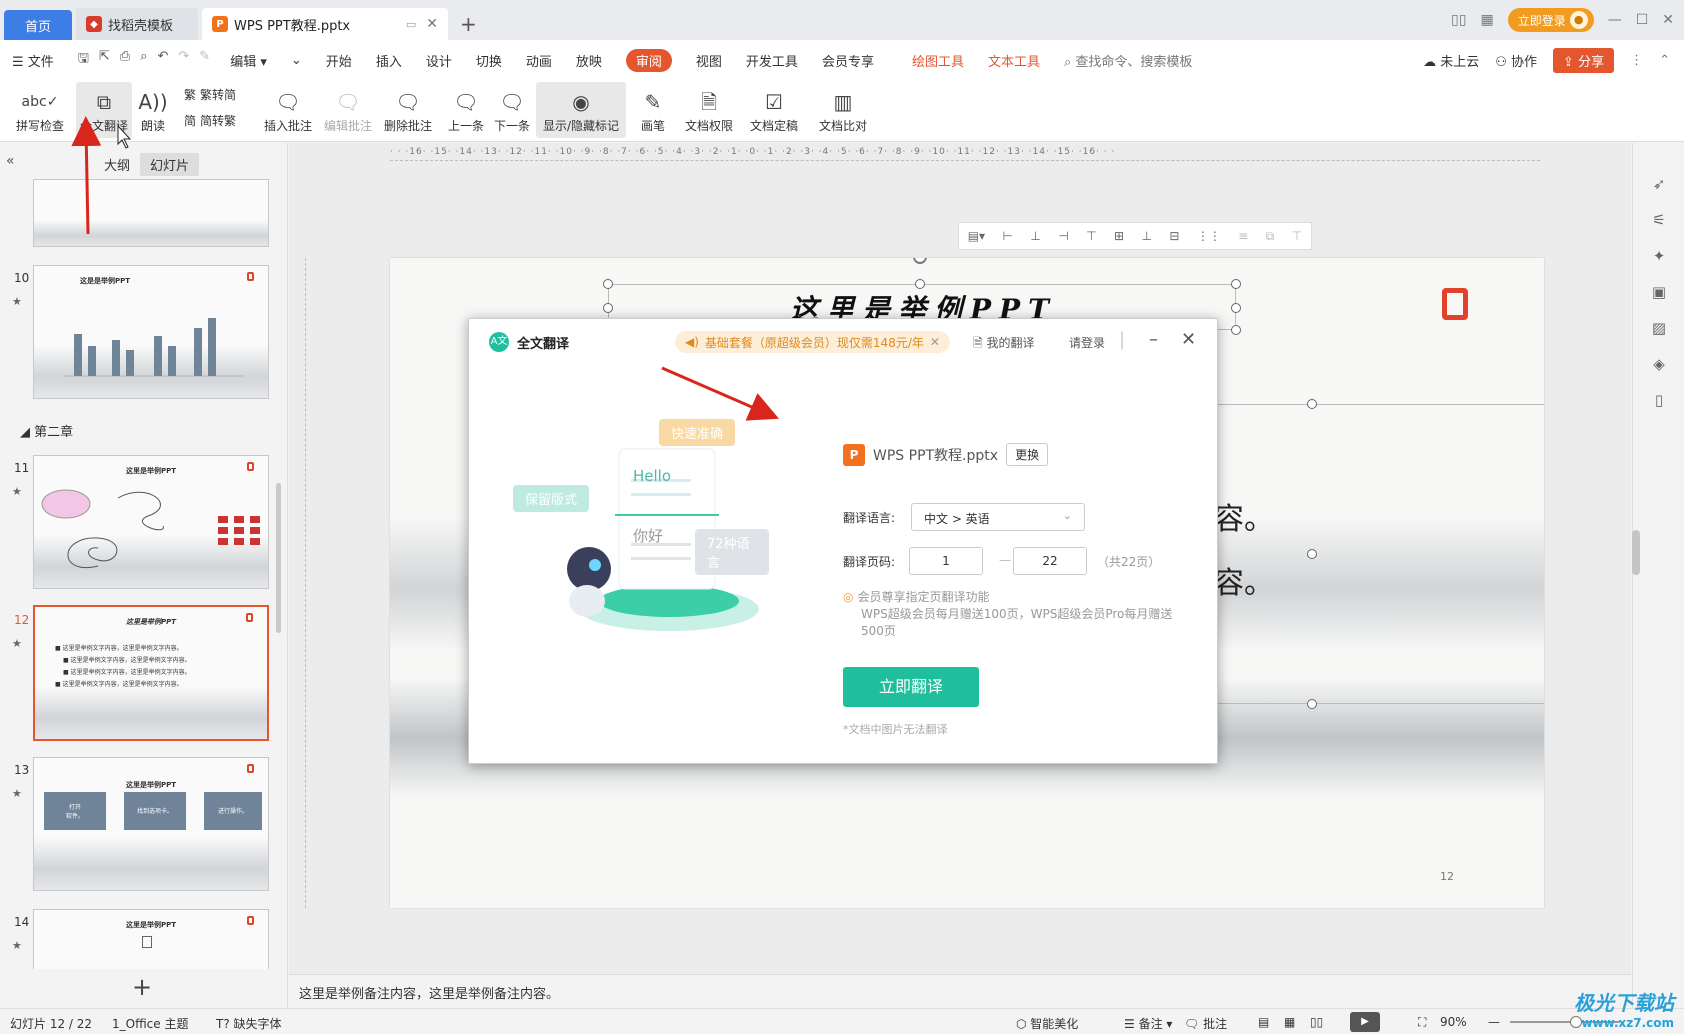 Image resolution: width=1684 pixels, height=1034 pixels. Describe the element at coordinates (581, 110) in the screenshot. I see `show-hide-marks-button: ◉ 显示/隐藏标记` at that location.